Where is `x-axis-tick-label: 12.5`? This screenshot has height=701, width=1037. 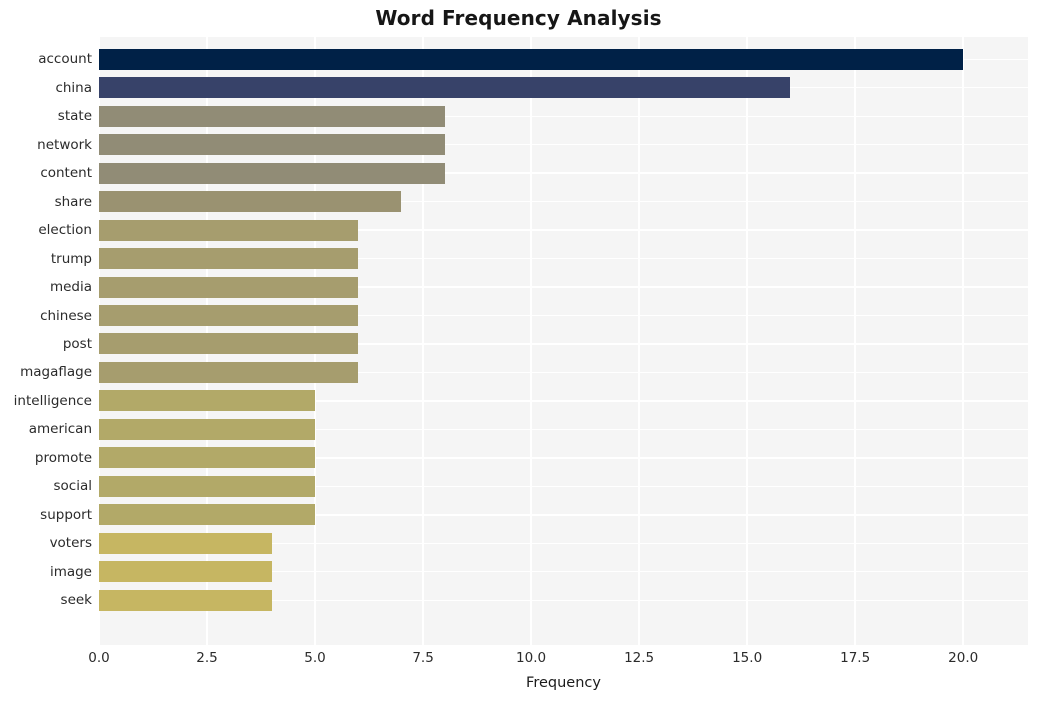 x-axis-tick-label: 12.5 is located at coordinates (639, 658).